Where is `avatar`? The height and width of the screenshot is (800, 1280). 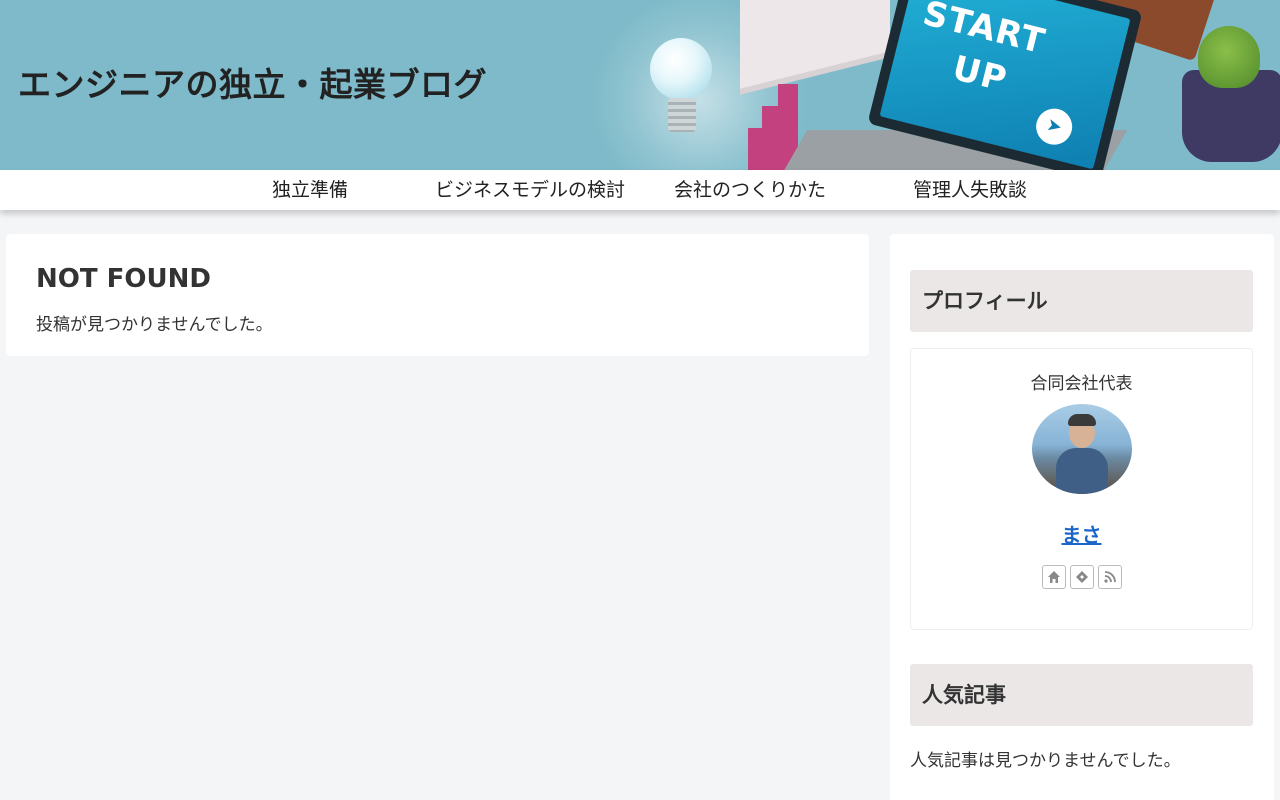
avatar is located at coordinates (1082, 449).